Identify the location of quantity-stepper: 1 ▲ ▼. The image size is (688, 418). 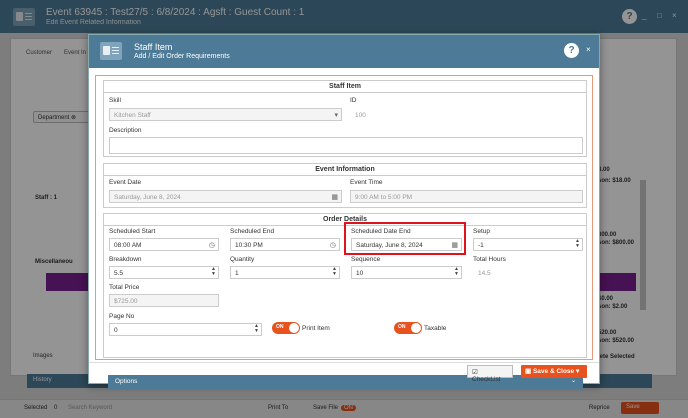
(285, 272).